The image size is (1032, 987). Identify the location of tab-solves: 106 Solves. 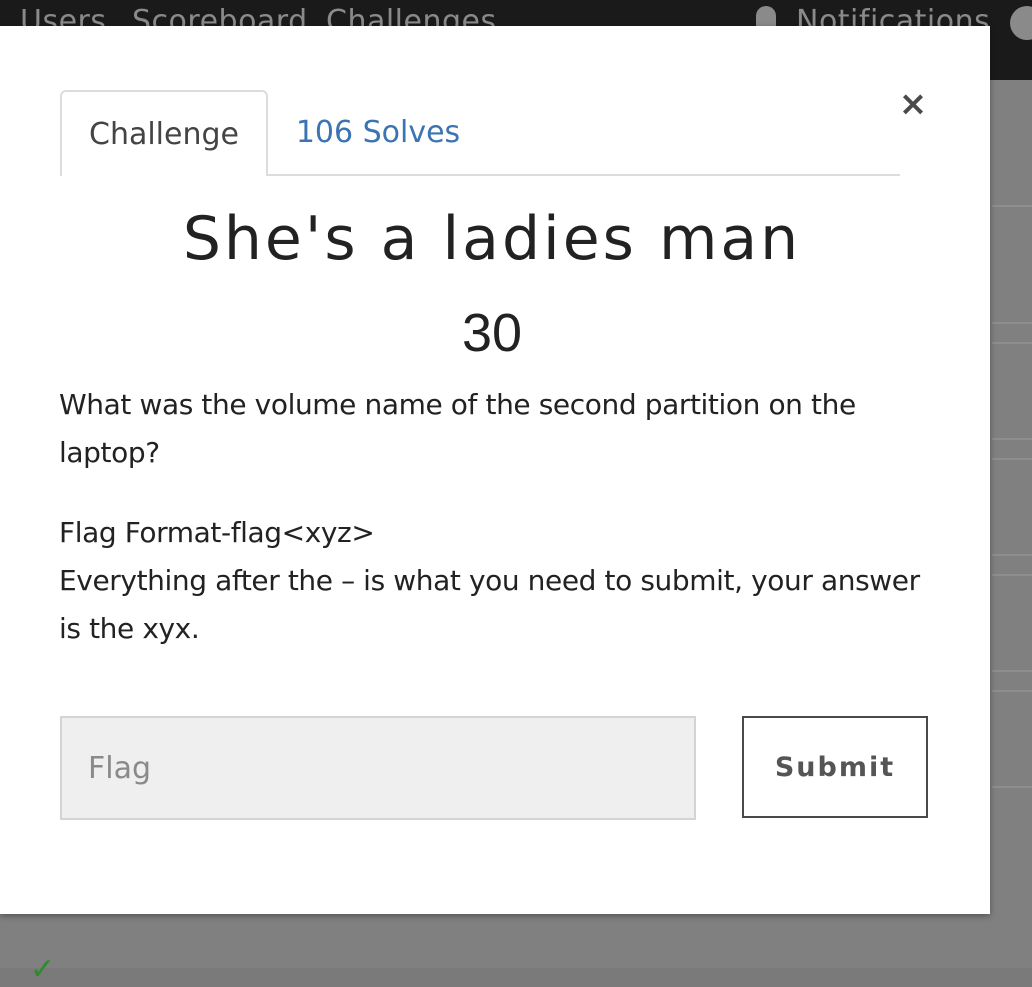
(378, 132).